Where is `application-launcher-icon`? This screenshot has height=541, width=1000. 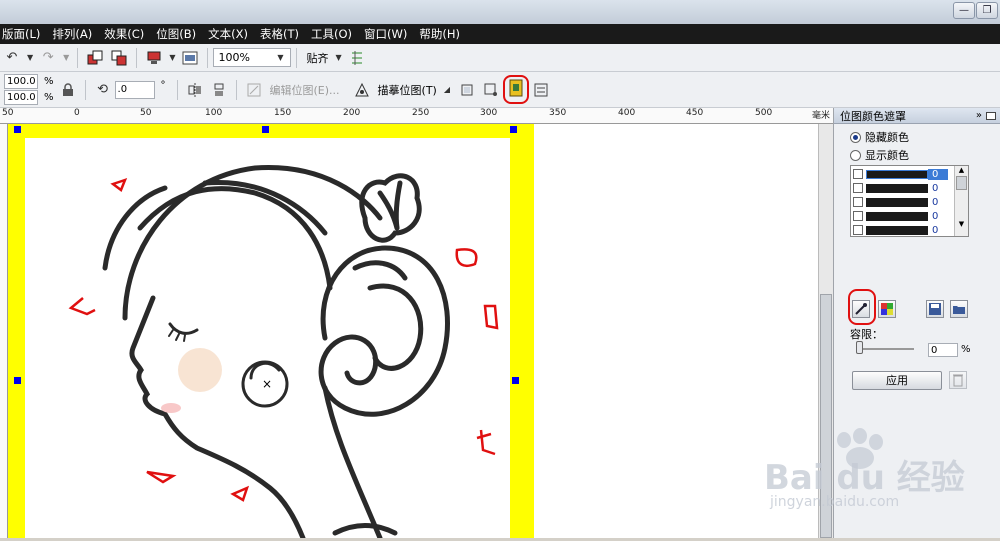 application-launcher-icon is located at coordinates (154, 58).